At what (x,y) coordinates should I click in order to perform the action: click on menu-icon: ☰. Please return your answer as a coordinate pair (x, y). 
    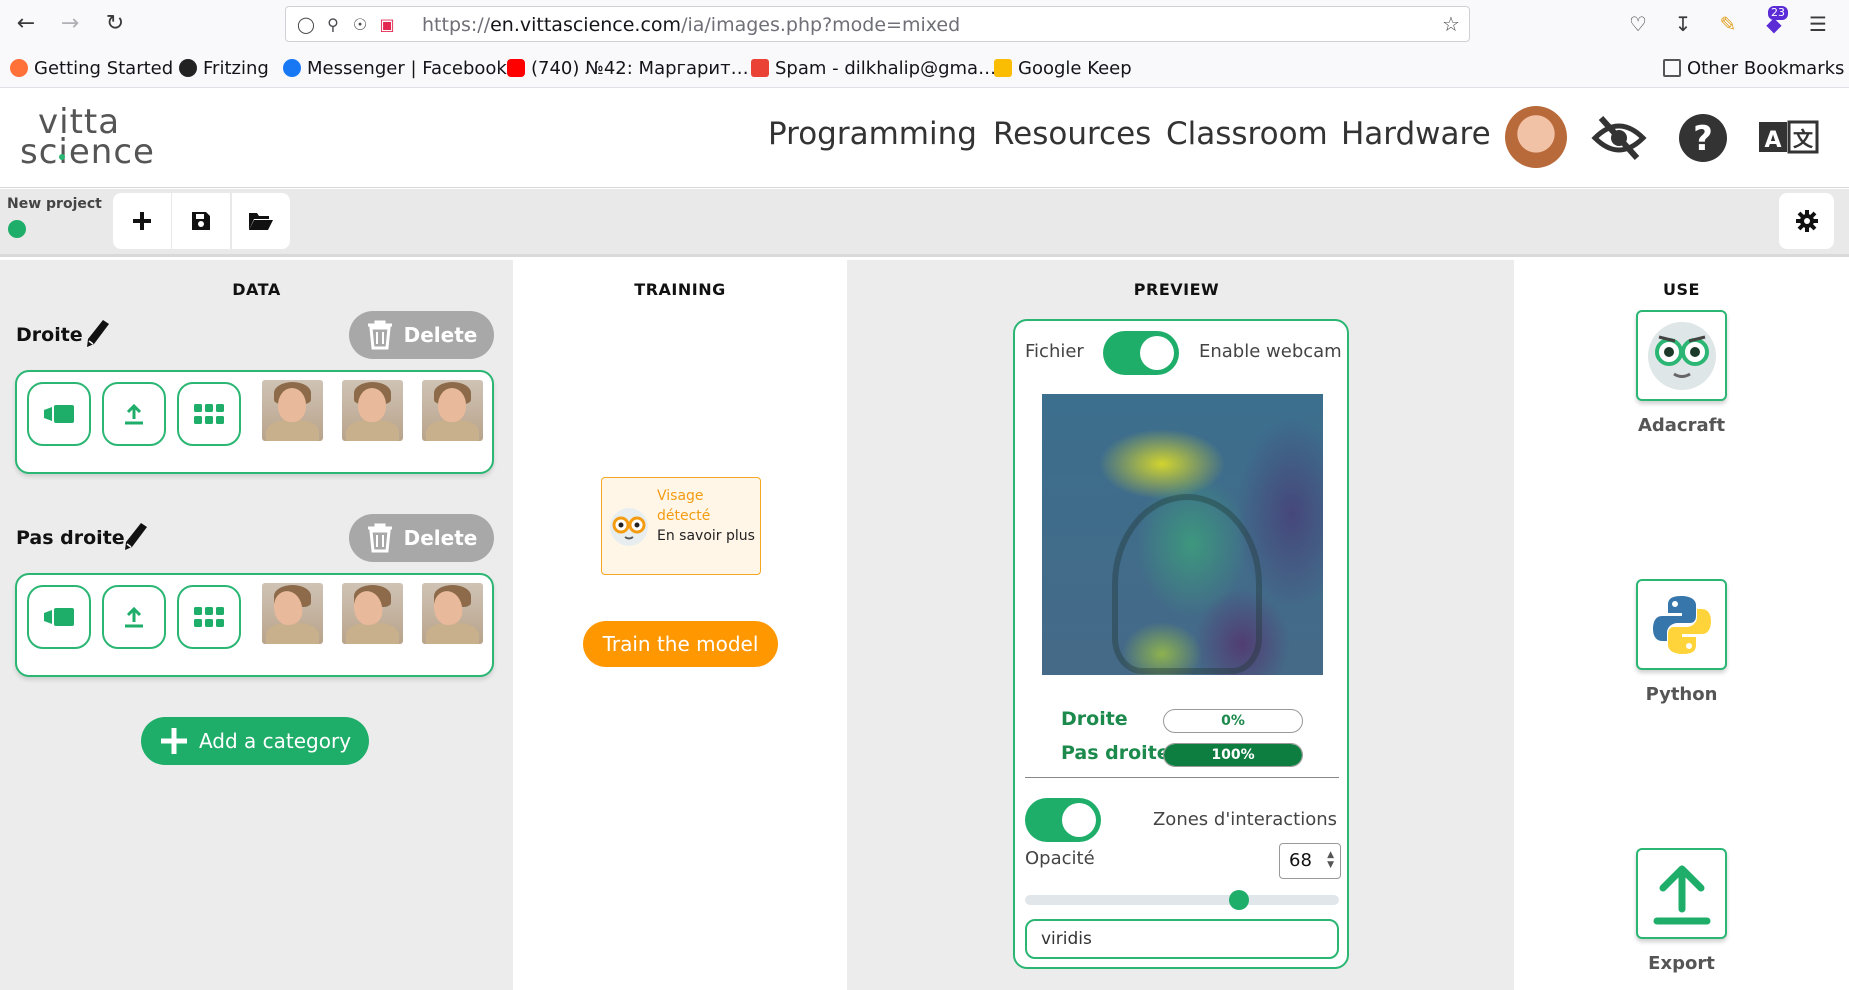
    Looking at the image, I should click on (1818, 24).